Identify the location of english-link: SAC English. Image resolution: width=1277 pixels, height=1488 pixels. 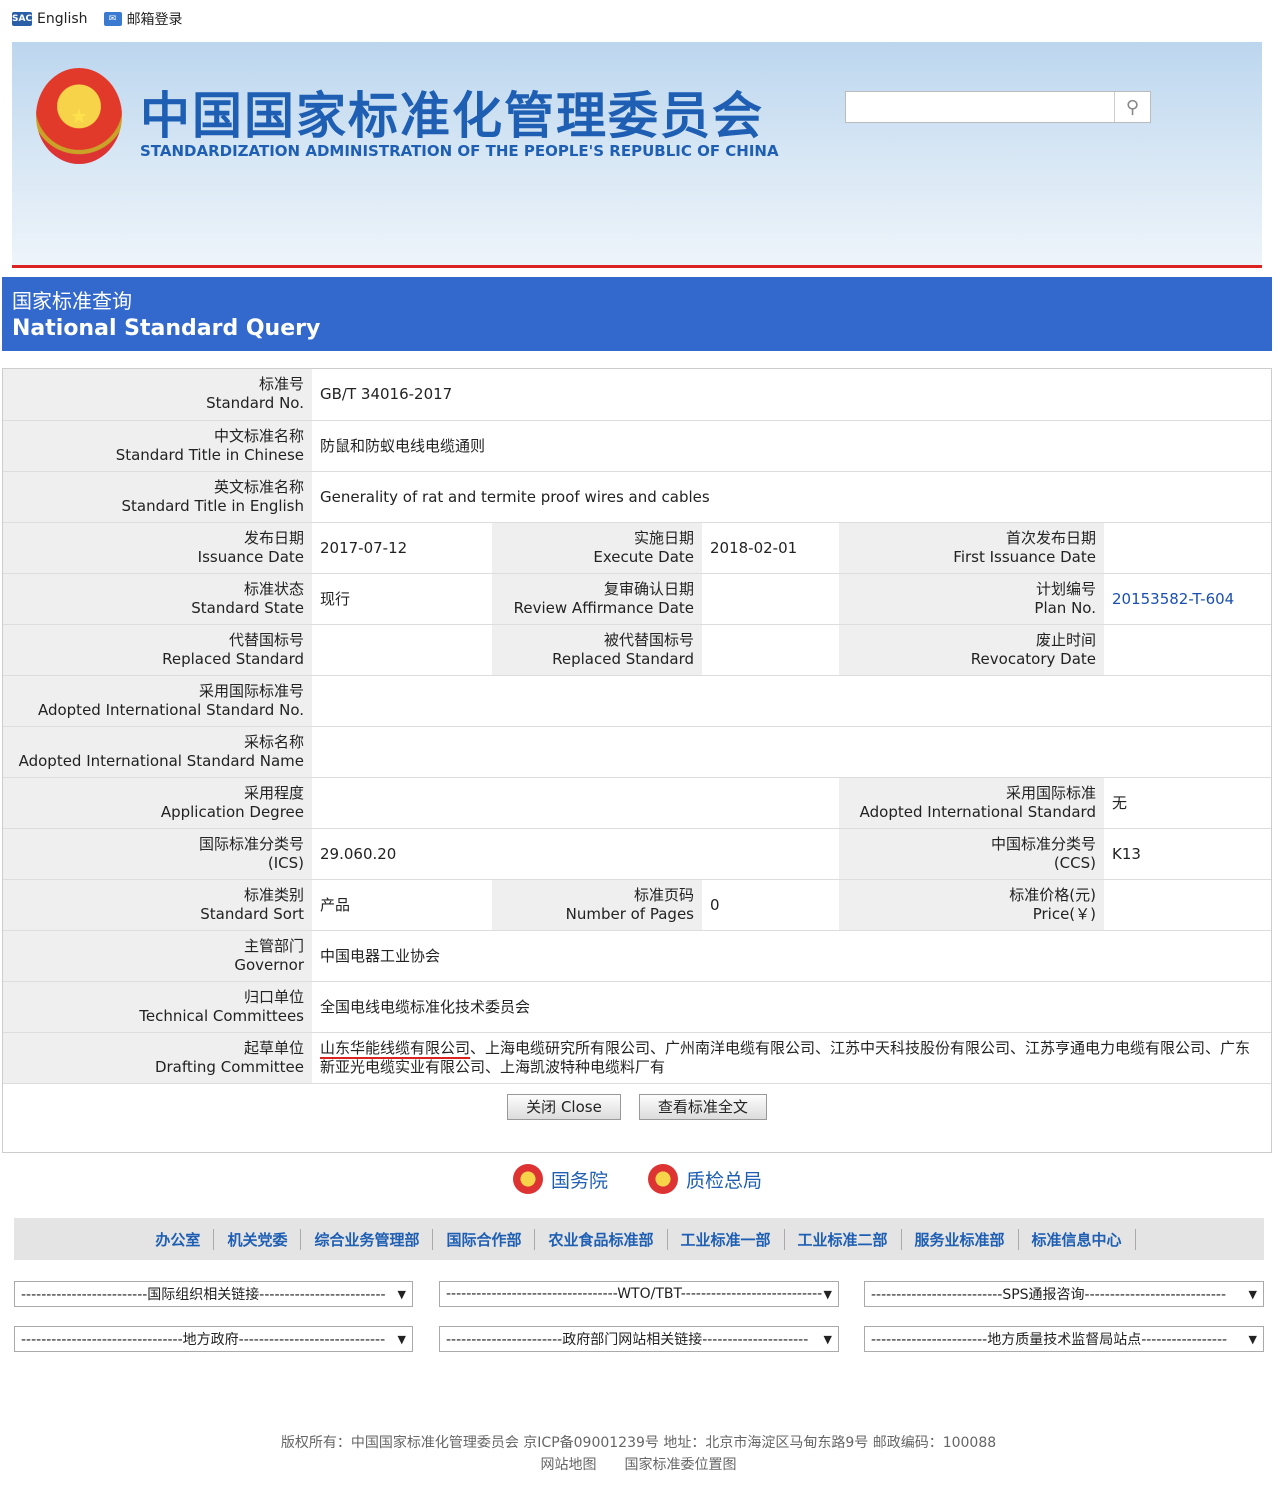
(50, 19).